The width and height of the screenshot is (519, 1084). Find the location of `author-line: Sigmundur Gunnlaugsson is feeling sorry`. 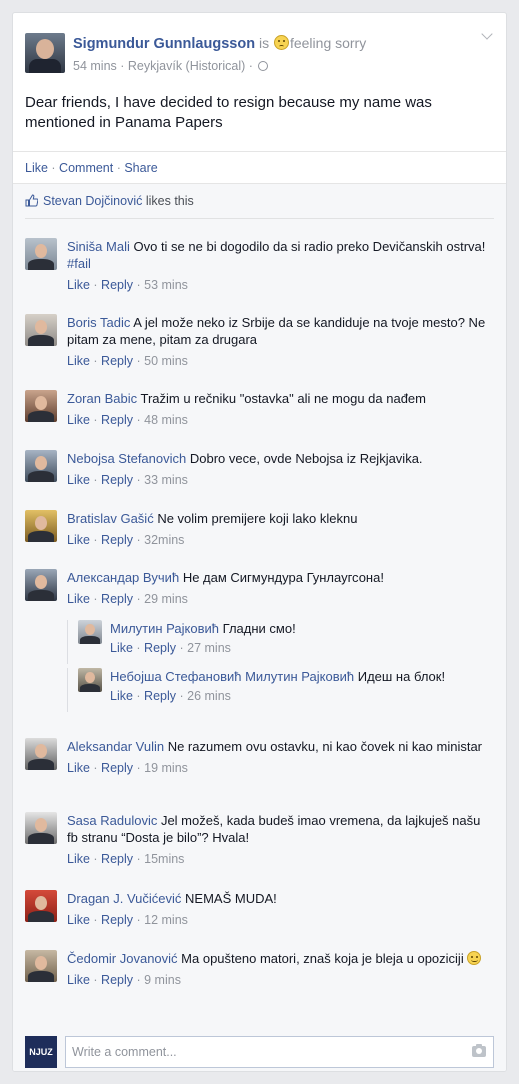

author-line: Sigmundur Gunnlaugsson is feeling sorry is located at coordinates (219, 43).